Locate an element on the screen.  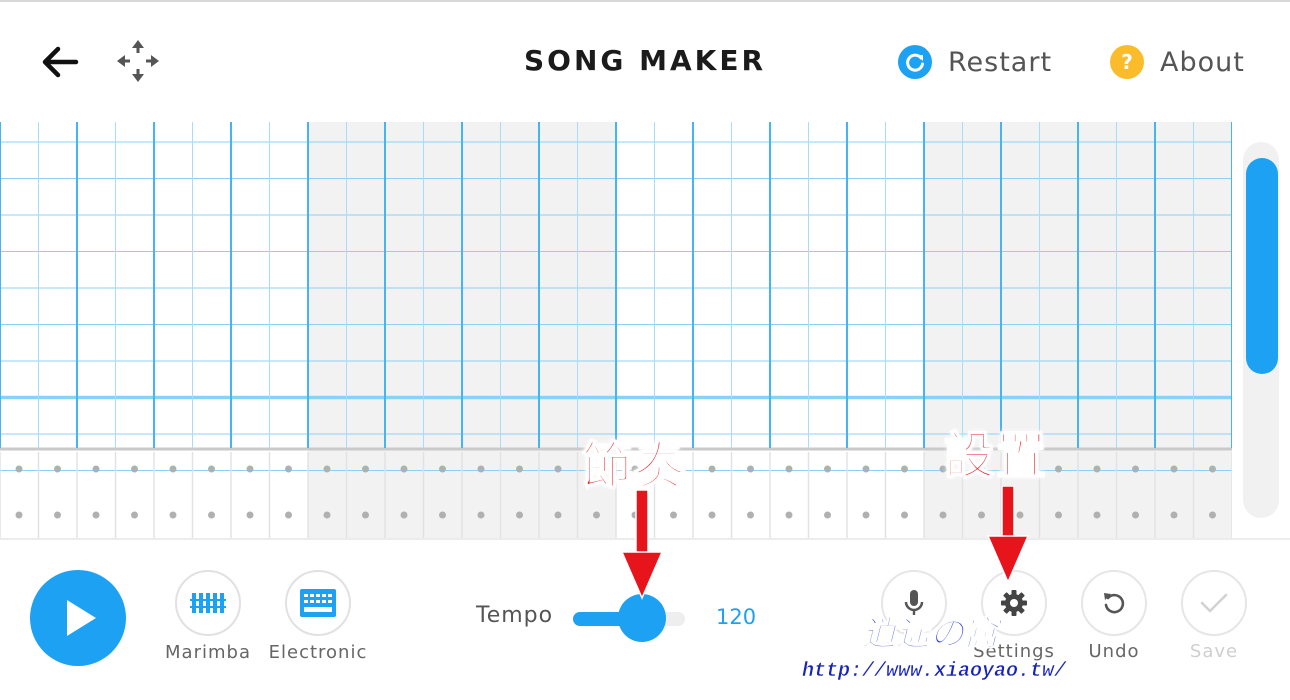
save-button is located at coordinates (1214, 603).